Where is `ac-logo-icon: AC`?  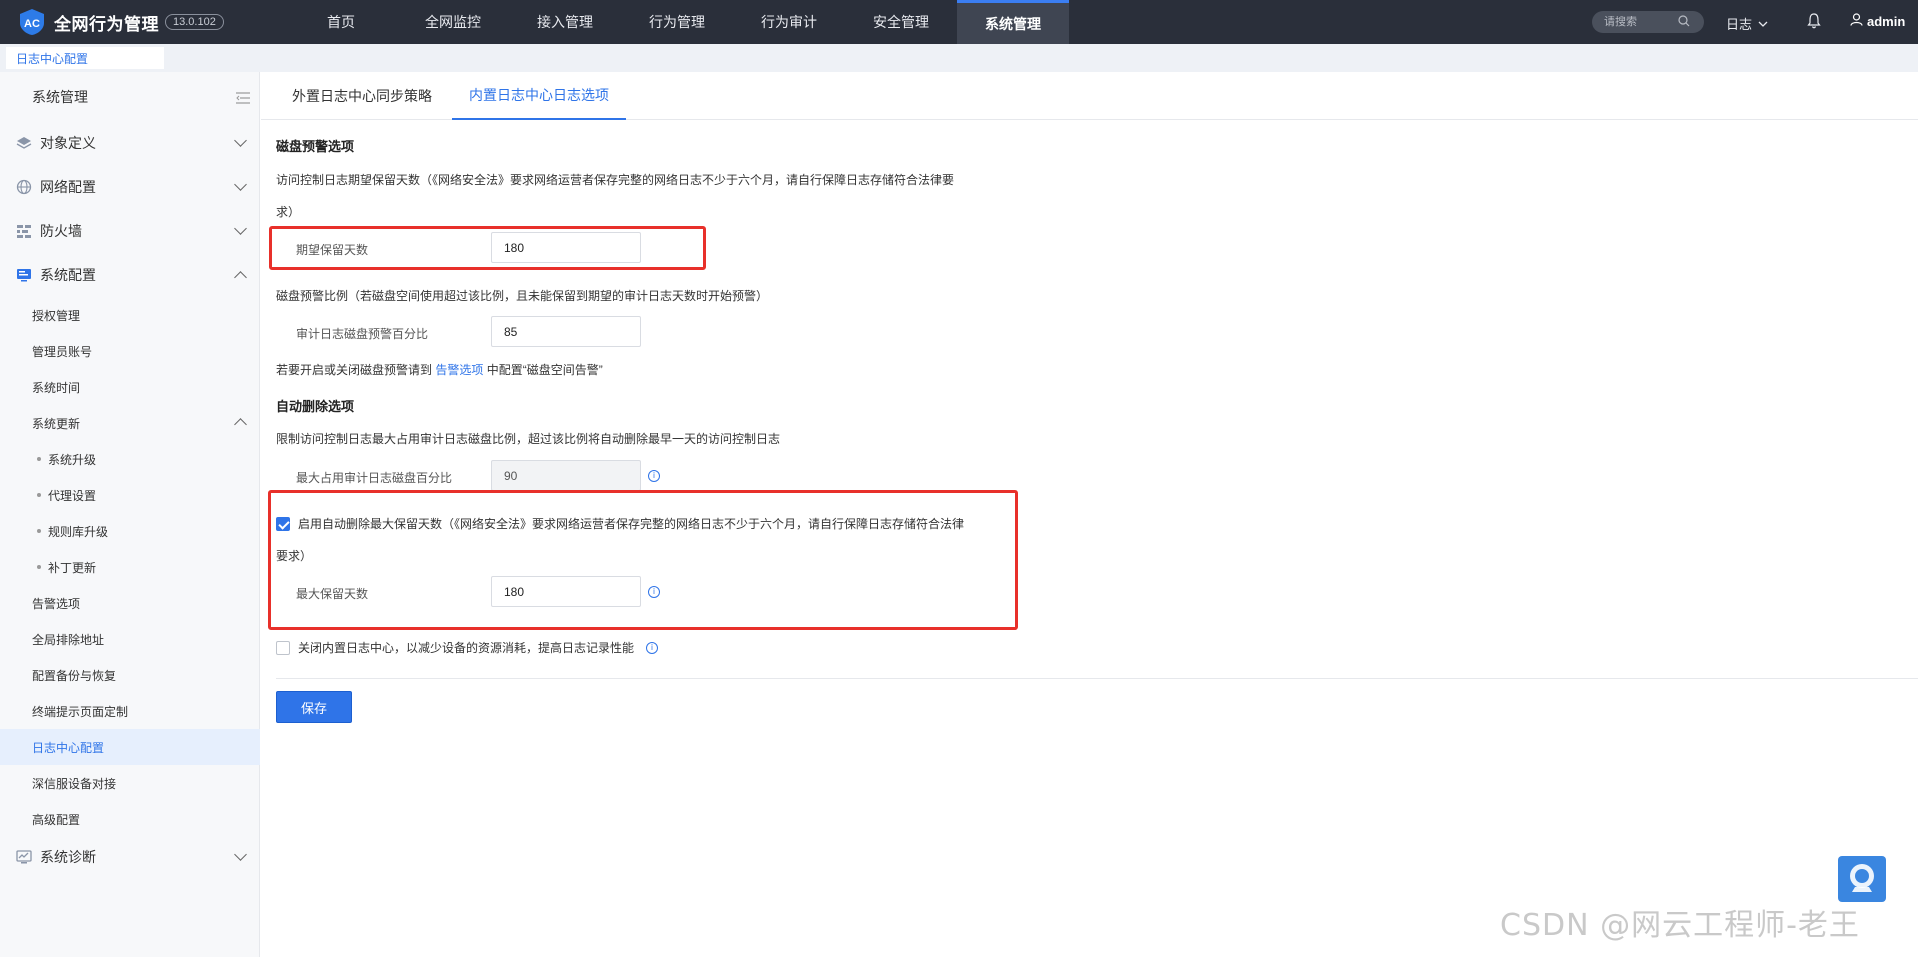
ac-logo-icon: AC is located at coordinates (32, 22).